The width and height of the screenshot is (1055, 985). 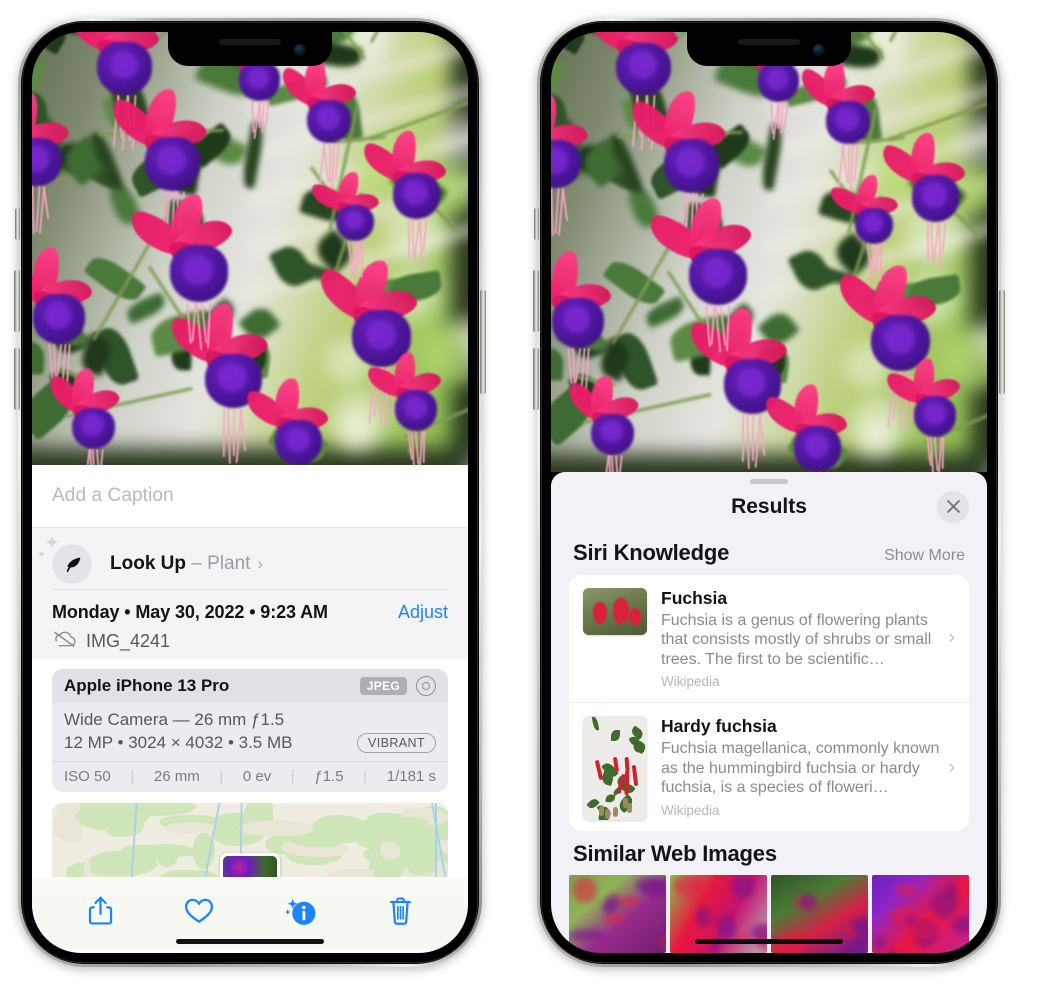 What do you see at coordinates (147, 685) in the screenshot?
I see `device-model: Apple iPhone 13 Pro` at bounding box center [147, 685].